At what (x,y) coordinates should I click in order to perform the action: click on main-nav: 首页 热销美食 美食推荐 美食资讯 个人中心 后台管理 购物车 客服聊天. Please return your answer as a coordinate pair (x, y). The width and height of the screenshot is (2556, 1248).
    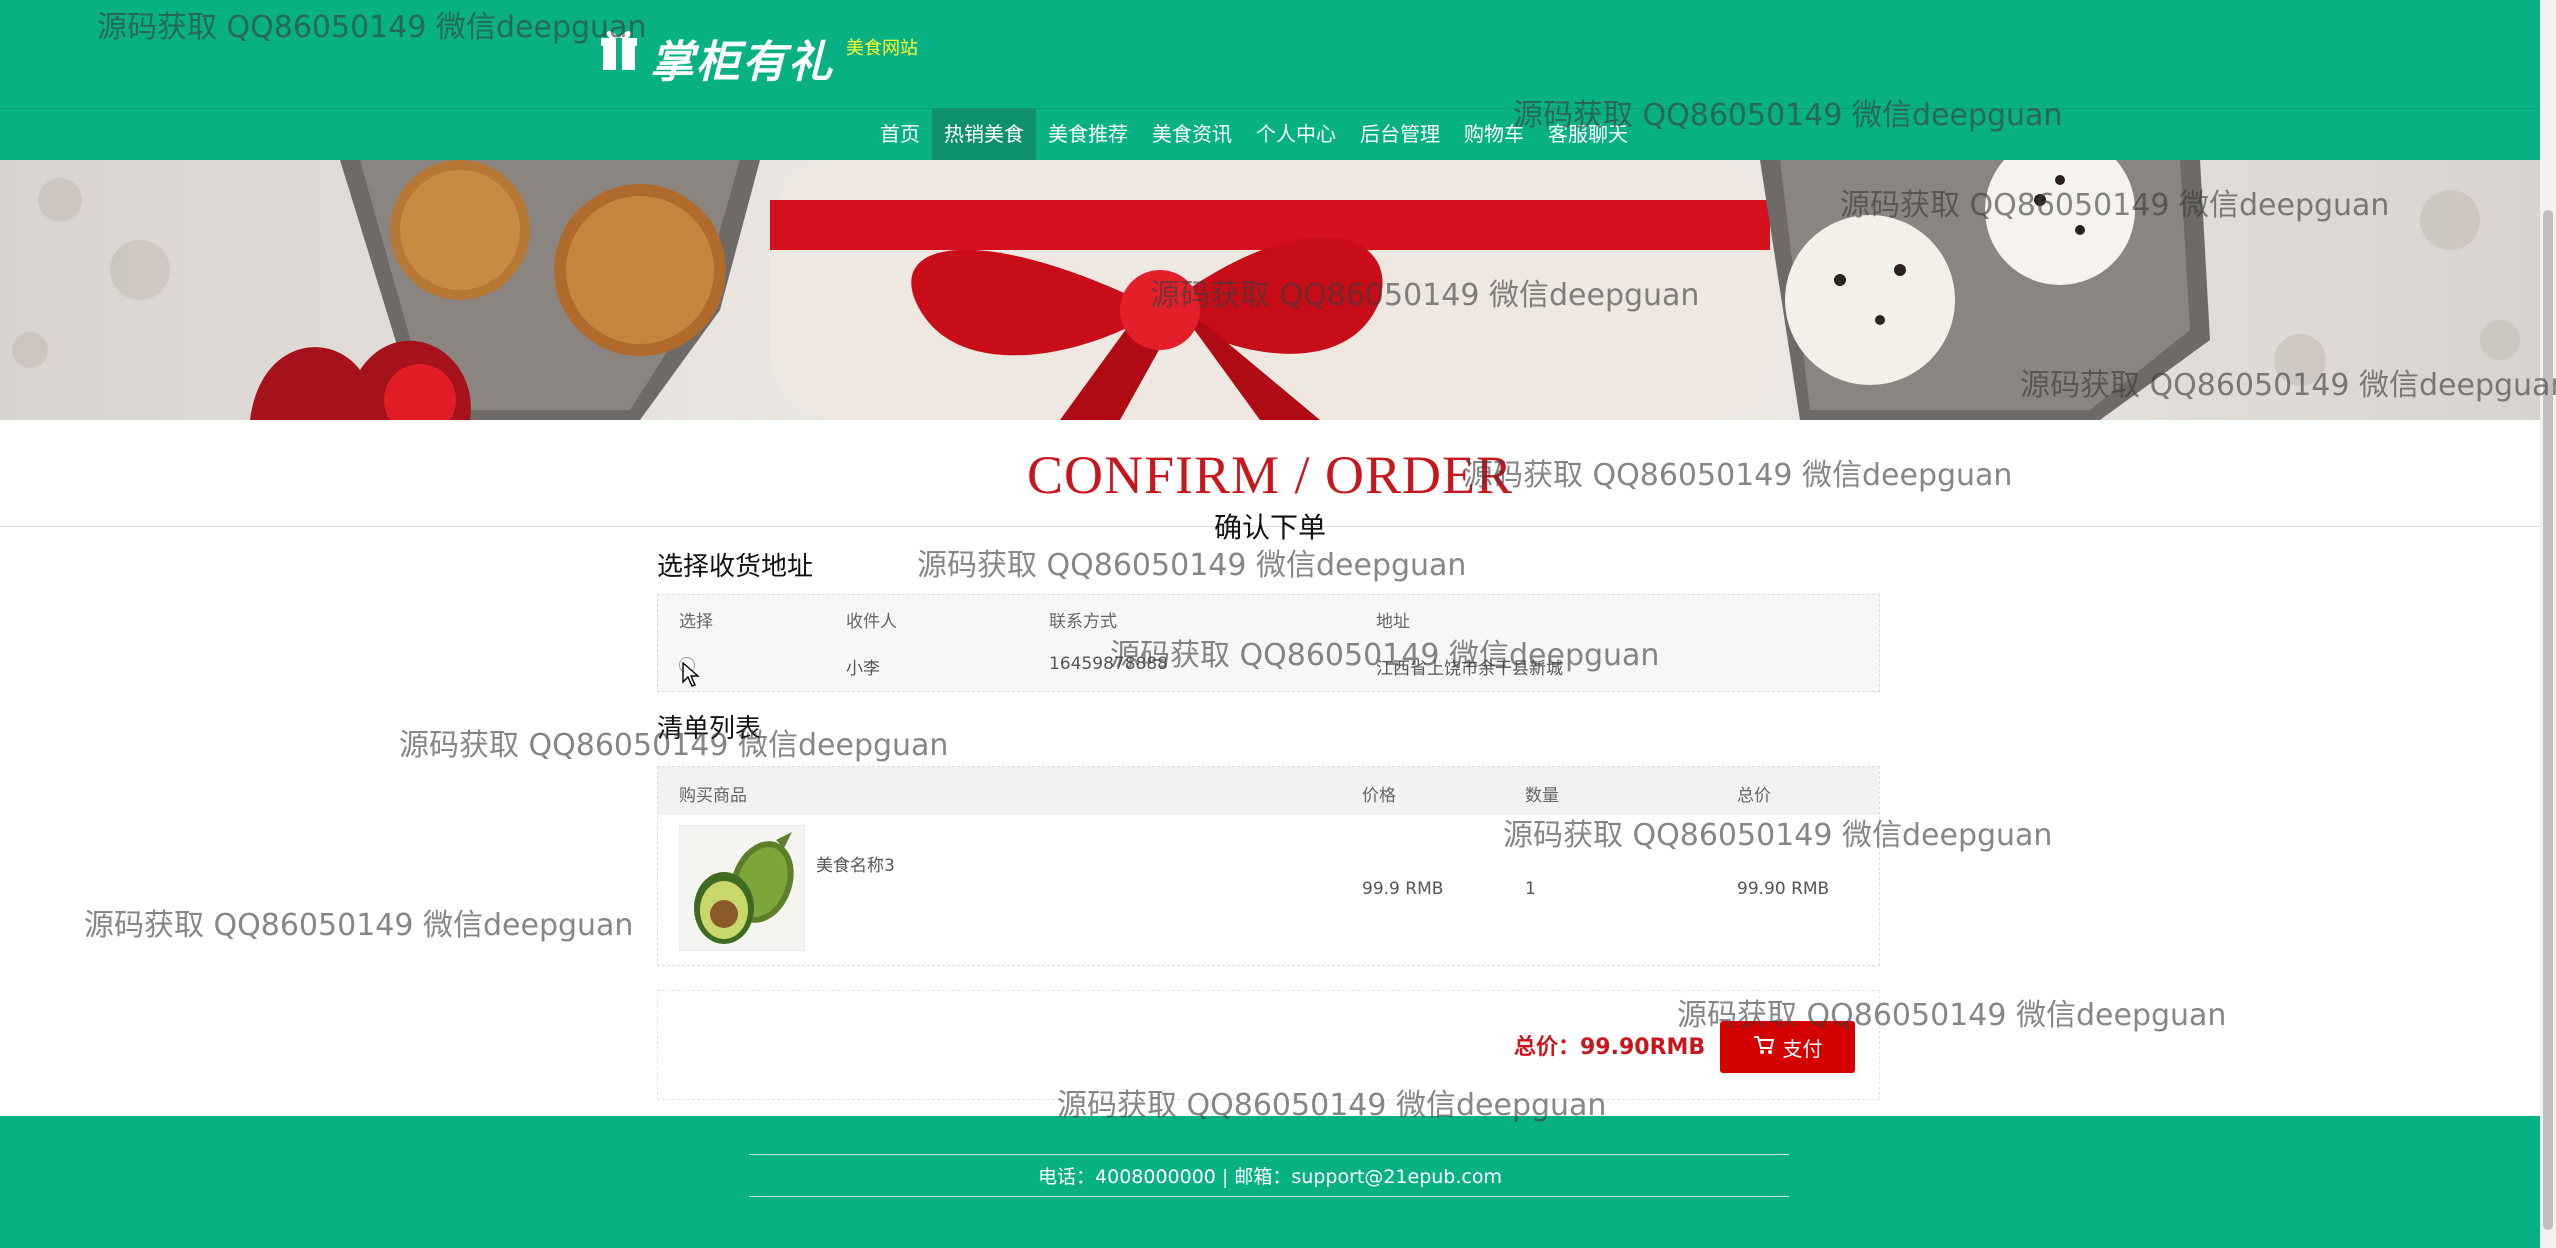
    Looking at the image, I should click on (1254, 134).